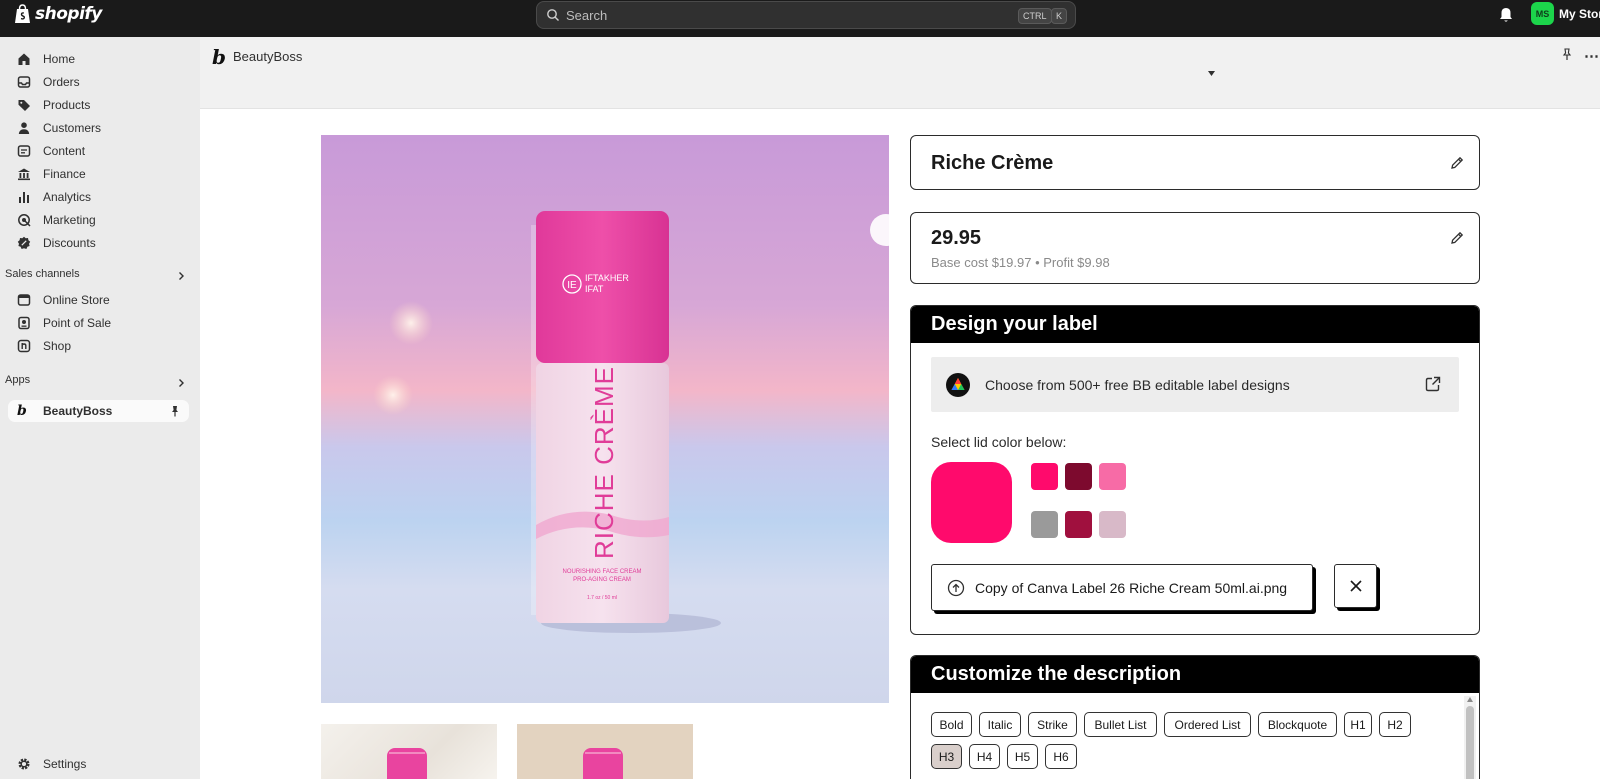 This screenshot has height=779, width=1600. Describe the element at coordinates (98, 243) in the screenshot. I see `sidebar-item-discounts: Discounts` at that location.